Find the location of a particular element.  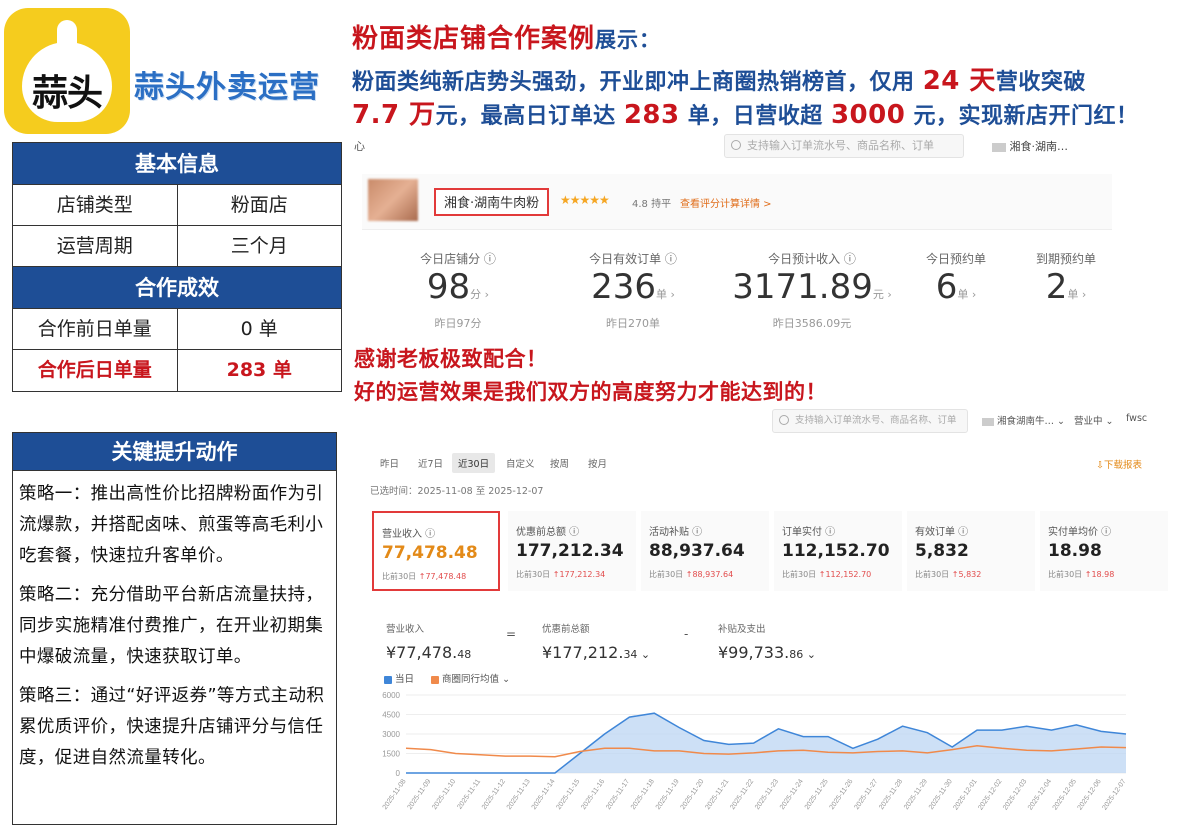

formula-label: 补贴及支出 is located at coordinates (742, 629).